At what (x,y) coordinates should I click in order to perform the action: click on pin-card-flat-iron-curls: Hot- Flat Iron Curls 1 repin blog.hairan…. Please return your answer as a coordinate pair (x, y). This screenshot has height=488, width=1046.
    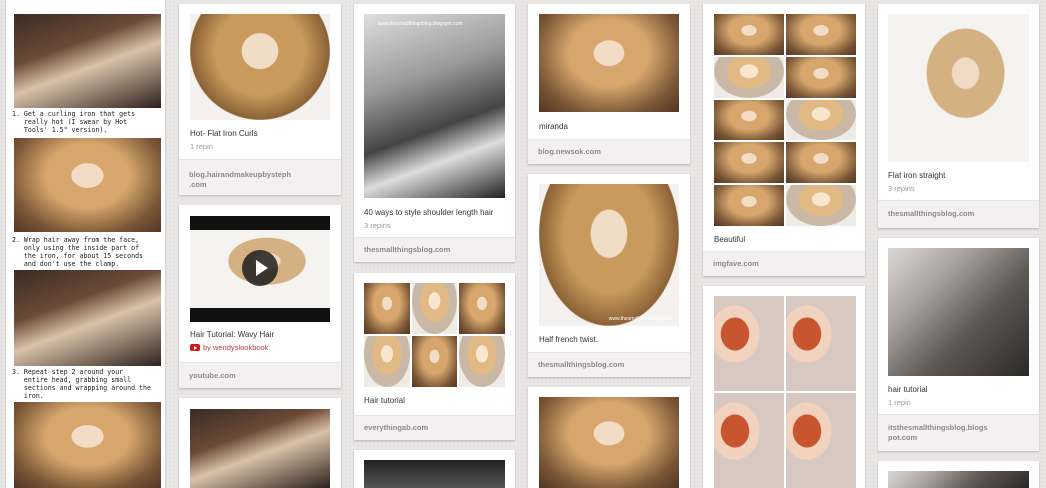
    Looking at the image, I should click on (260, 99).